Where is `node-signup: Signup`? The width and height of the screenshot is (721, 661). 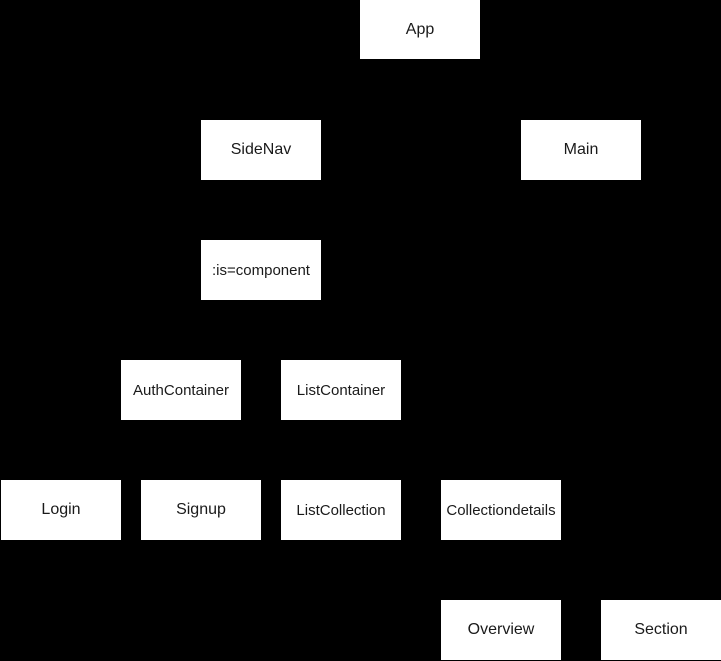 node-signup: Signup is located at coordinates (201, 510).